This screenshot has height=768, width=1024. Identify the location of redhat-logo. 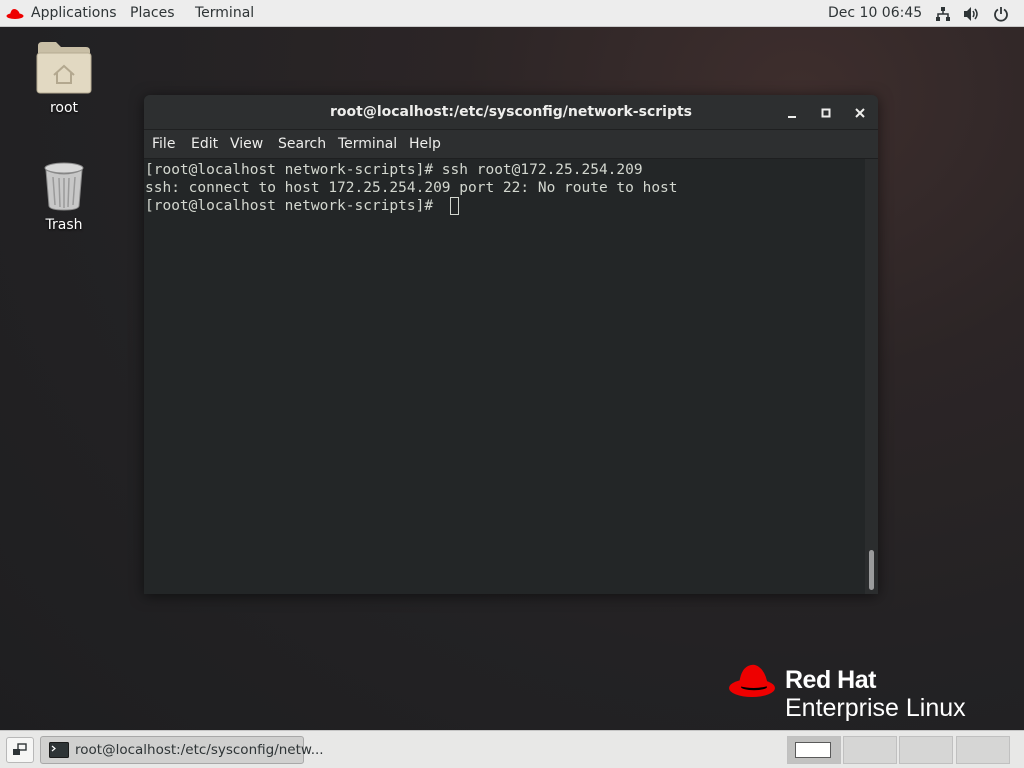
(752, 680).